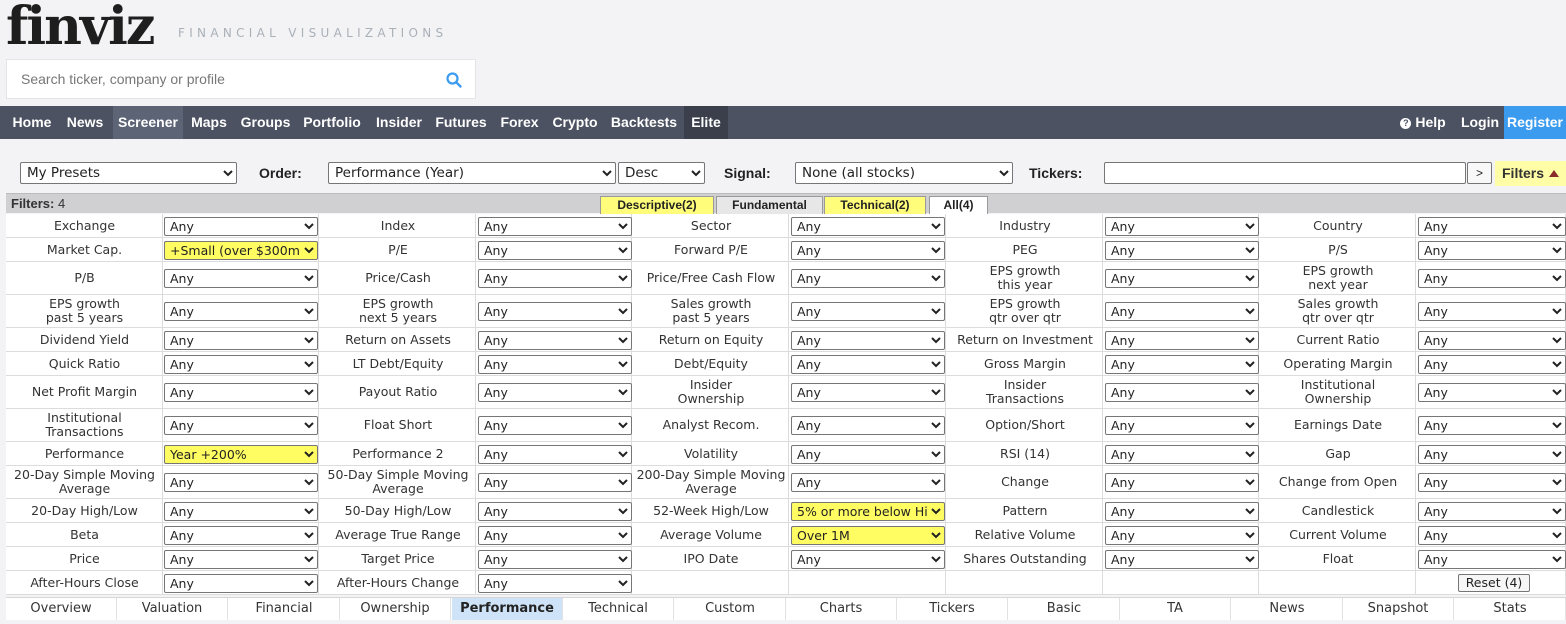  What do you see at coordinates (661, 173) in the screenshot?
I see `order-direction-select: Desc` at bounding box center [661, 173].